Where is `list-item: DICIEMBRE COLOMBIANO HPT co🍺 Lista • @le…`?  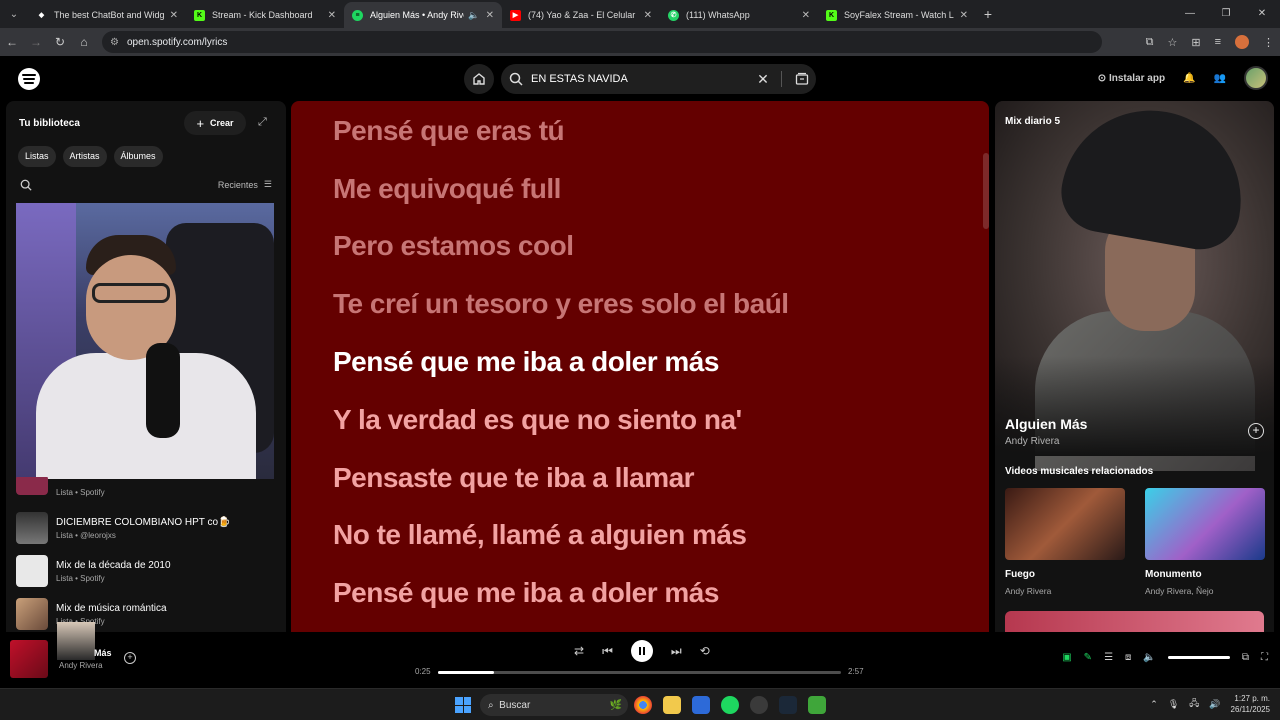
list-item: DICIEMBRE COLOMBIANO HPT co🍺 Lista • @le… is located at coordinates (146, 528).